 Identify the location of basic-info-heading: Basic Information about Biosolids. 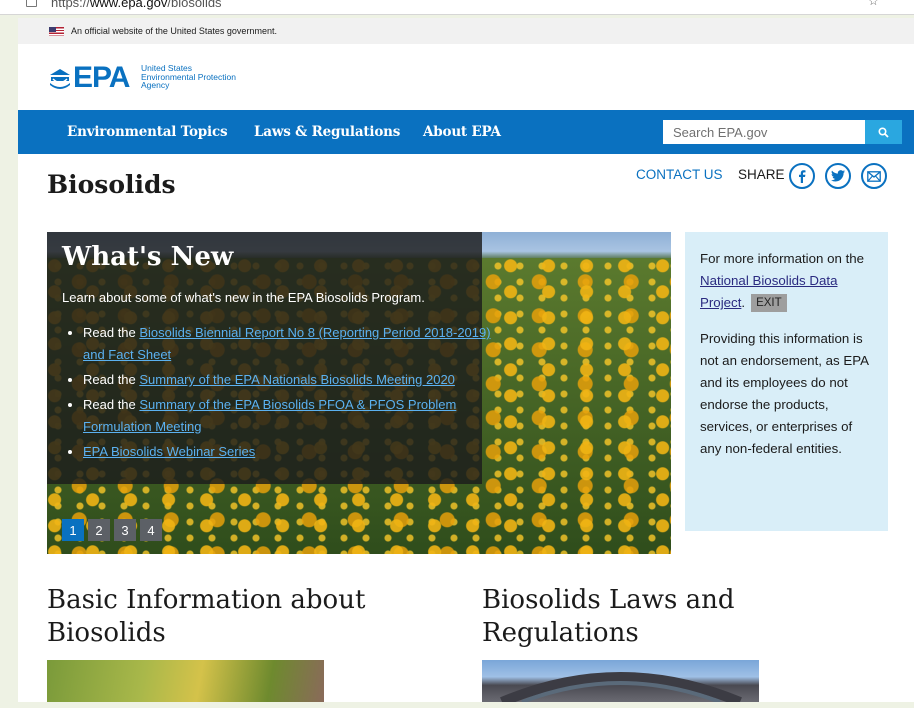
(227, 617).